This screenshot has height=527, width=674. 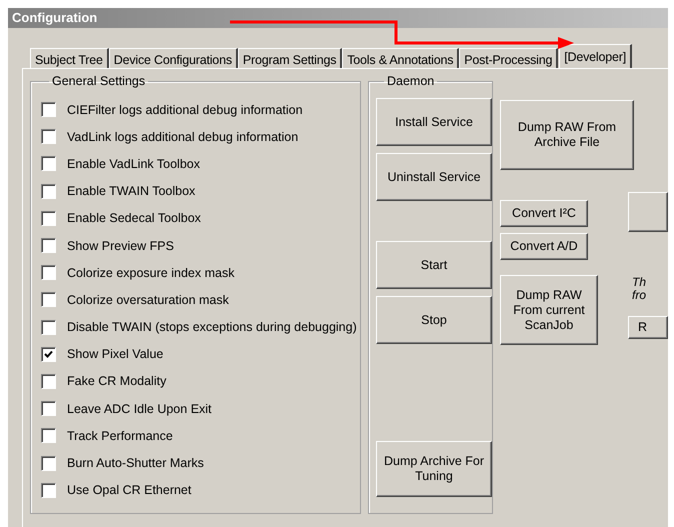 What do you see at coordinates (150, 273) in the screenshot?
I see `checkbox-label: Colorize exposure index mask` at bounding box center [150, 273].